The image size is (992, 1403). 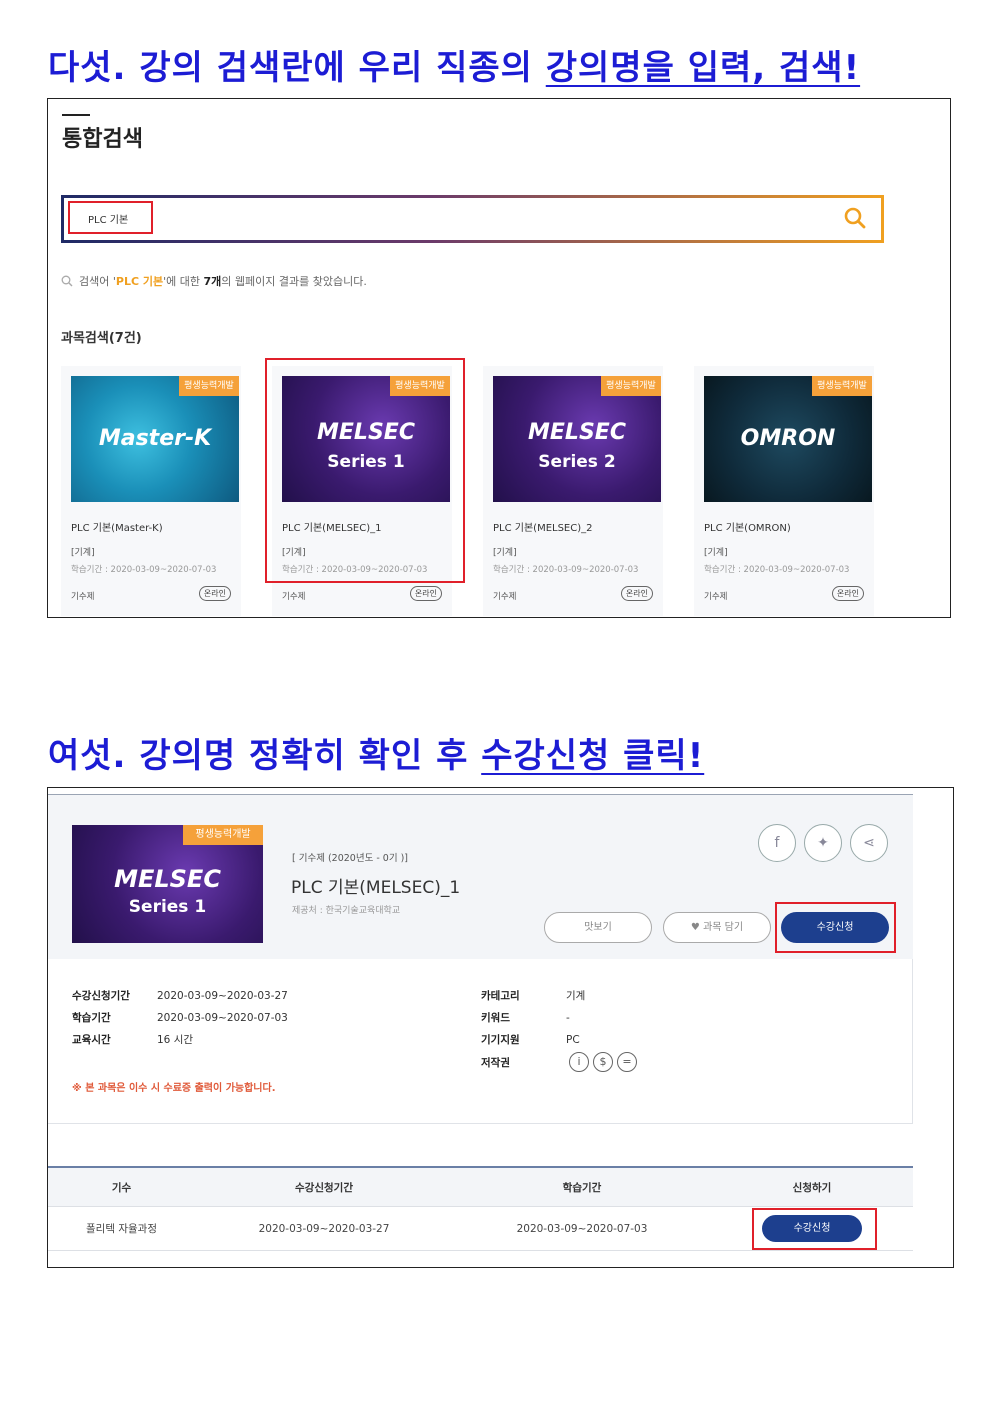 What do you see at coordinates (533, 996) in the screenshot?
I see `info-category: 카테고리 기계` at bounding box center [533, 996].